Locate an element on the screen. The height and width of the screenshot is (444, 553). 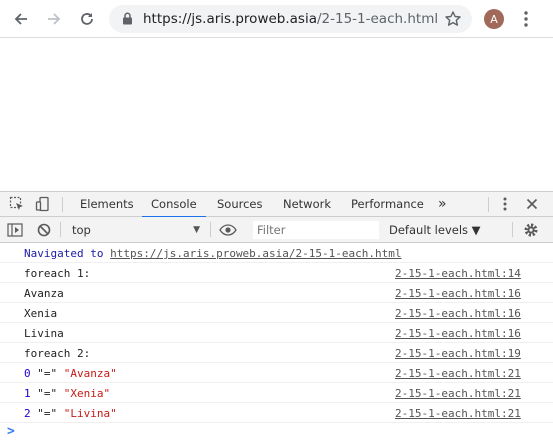
inspect-element-icon is located at coordinates (17, 204).